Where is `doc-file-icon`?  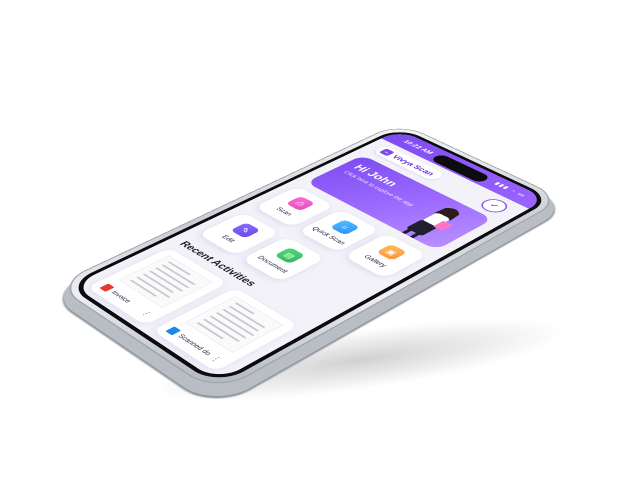 doc-file-icon is located at coordinates (173, 330).